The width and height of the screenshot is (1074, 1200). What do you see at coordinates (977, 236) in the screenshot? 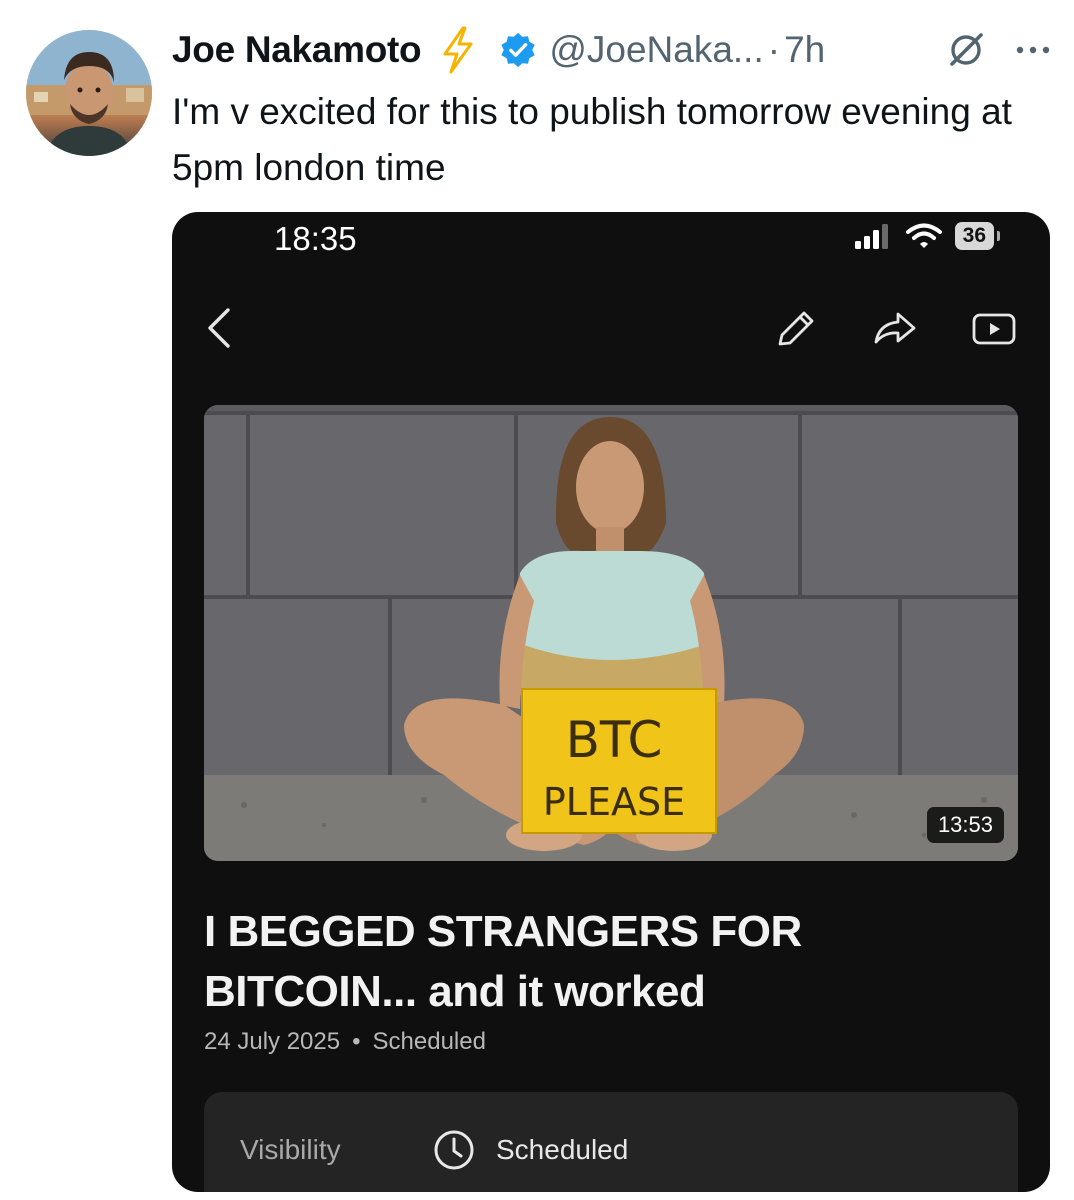
I see `battery-indicator: 36` at bounding box center [977, 236].